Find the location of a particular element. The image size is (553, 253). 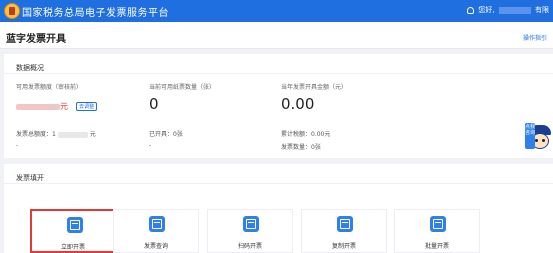

user-company-suffix: 有限 is located at coordinates (542, 10).